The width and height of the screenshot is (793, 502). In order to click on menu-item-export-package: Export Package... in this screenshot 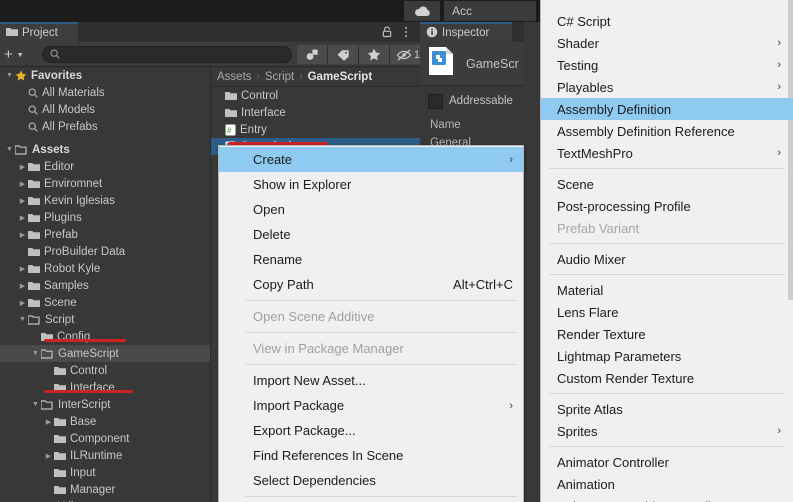, I will do `click(371, 430)`.